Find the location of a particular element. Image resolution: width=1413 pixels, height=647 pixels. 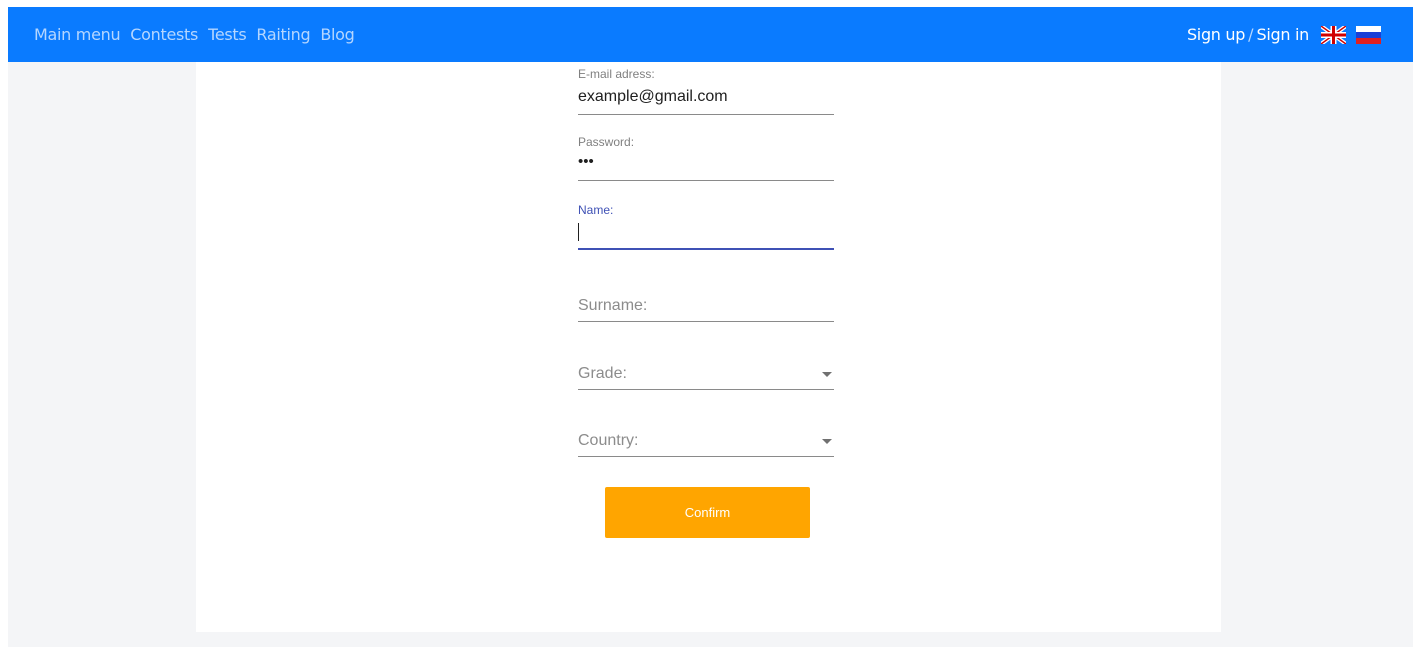

sign-up-link: Sign up is located at coordinates (1216, 34).